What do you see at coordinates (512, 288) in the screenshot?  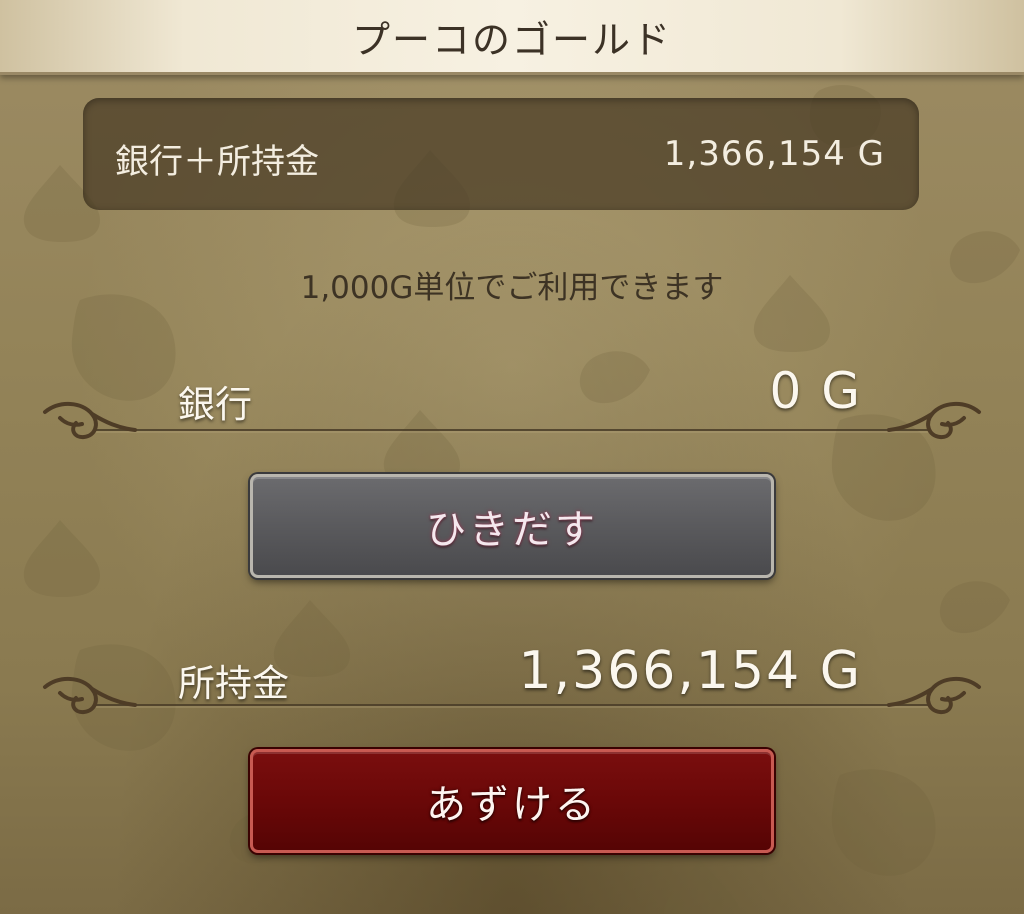 I see `unit-notice: 1,000G単位でご利用できます` at bounding box center [512, 288].